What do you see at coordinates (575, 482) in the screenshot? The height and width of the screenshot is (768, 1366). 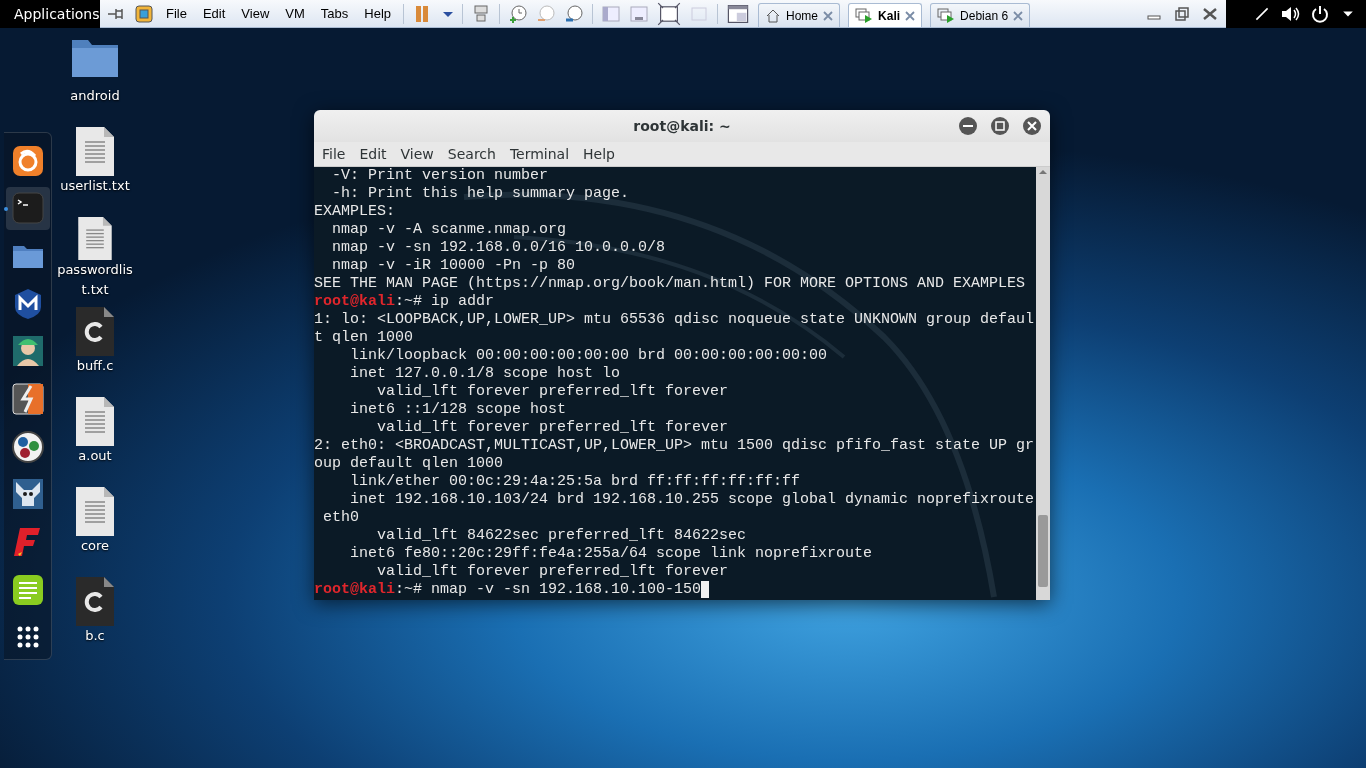 I see `terminal-line: link/ether 00:0c:29:4a:25:5a brd ff:ff:ff:ff:ff:ff` at bounding box center [575, 482].